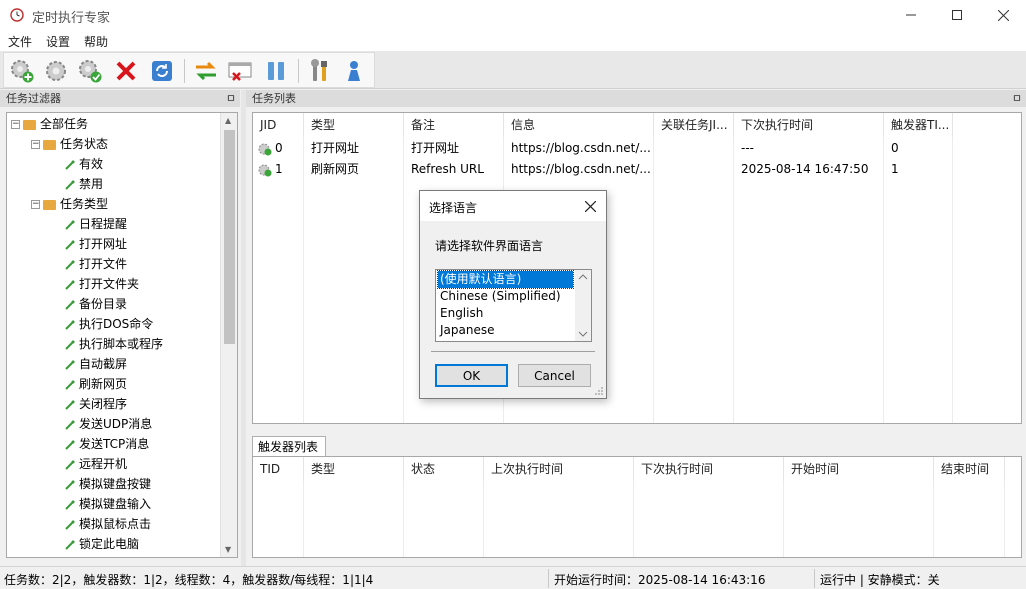 This screenshot has height=589, width=1026. What do you see at coordinates (240, 71) in the screenshot?
I see `remove-window-button` at bounding box center [240, 71].